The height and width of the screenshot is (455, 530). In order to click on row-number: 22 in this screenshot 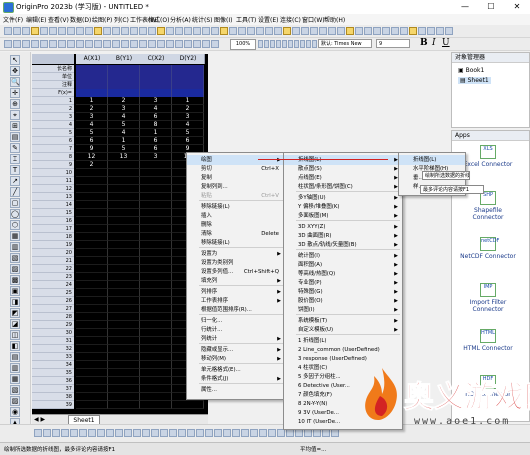, I will do `click(53, 269)`.